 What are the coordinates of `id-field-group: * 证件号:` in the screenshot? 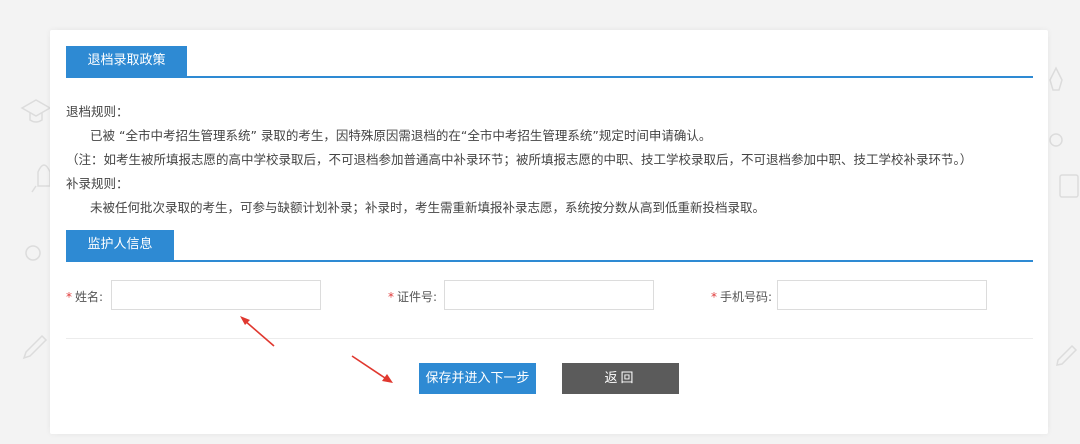 It's located at (521, 296).